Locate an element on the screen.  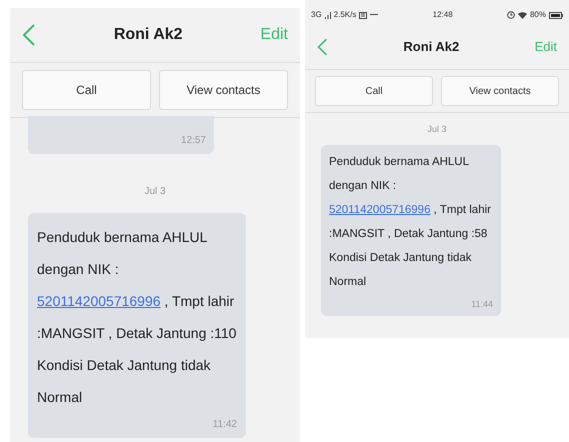
battery-icon is located at coordinates (556, 15).